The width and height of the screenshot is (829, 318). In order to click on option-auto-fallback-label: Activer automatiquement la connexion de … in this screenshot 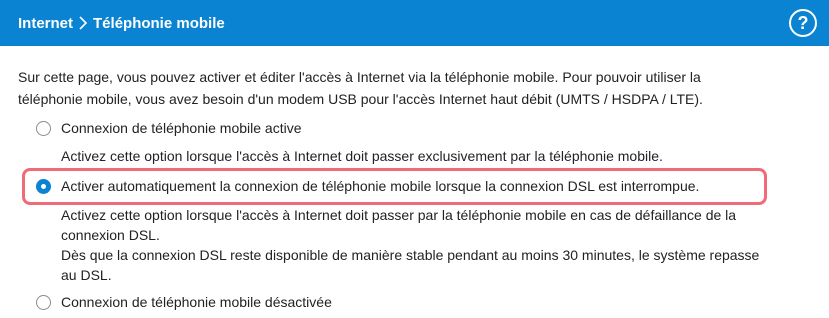, I will do `click(380, 186)`.